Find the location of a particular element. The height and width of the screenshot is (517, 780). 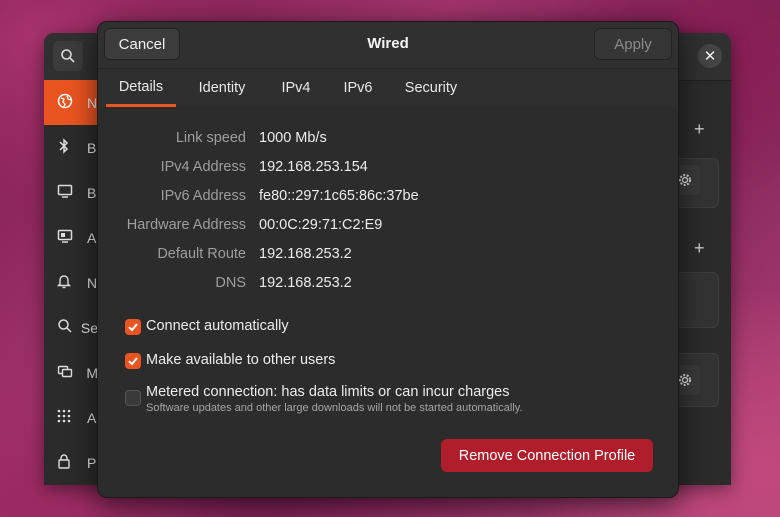

detail-value: 00:0C:29:71:C2:E9 is located at coordinates (321, 225).